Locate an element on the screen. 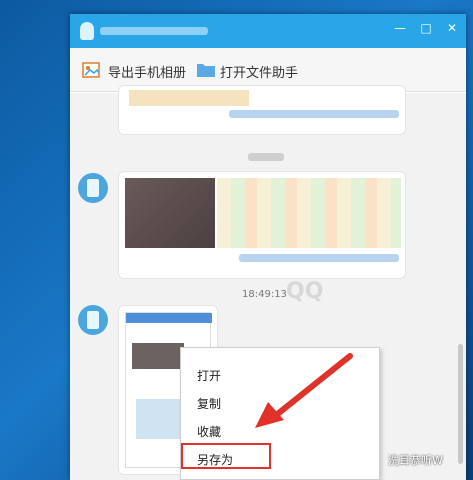 The width and height of the screenshot is (473, 480). footer-watermark: 洗耳恭听W is located at coordinates (415, 460).